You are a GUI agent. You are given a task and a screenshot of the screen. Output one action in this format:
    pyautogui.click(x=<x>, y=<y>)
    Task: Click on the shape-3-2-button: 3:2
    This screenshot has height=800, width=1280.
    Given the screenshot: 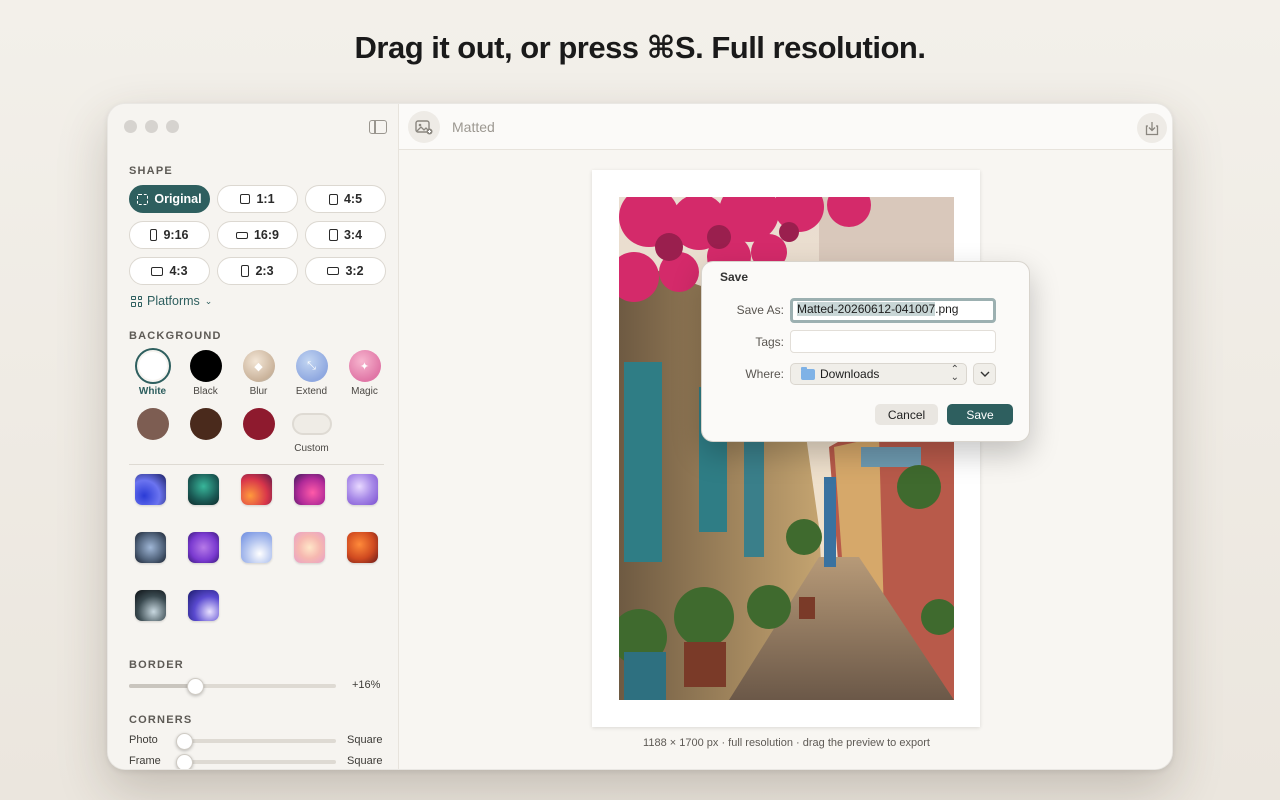 What is the action you would take?
    pyautogui.click(x=345, y=271)
    